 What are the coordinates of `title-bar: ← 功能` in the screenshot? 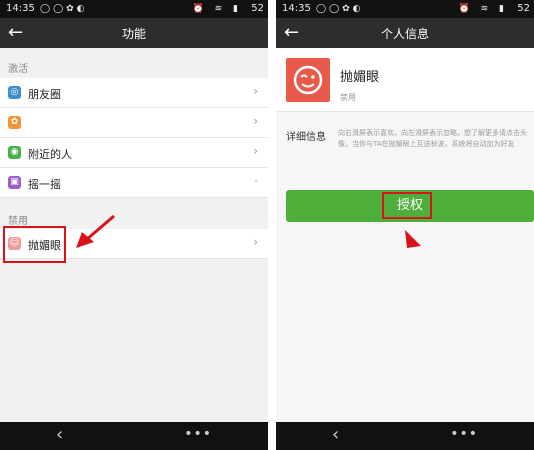 It's located at (134, 33).